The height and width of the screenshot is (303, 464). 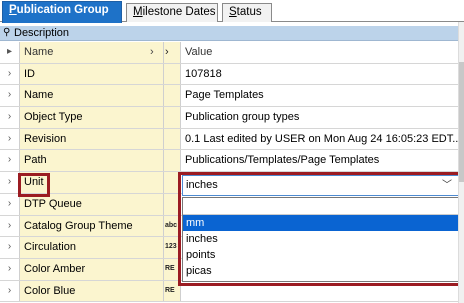 What do you see at coordinates (319, 117) in the screenshot?
I see `row-value: Publication group types` at bounding box center [319, 117].